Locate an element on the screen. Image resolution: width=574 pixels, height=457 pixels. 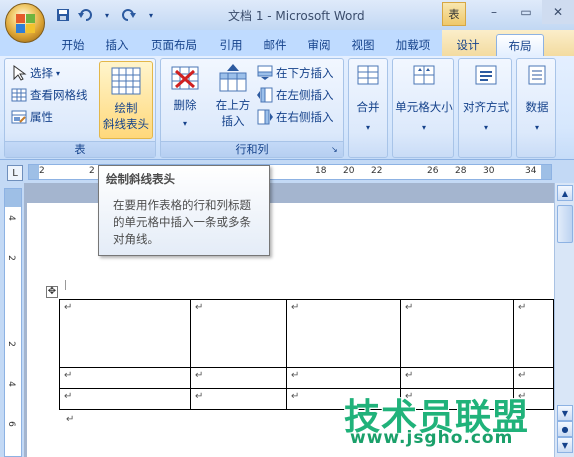
alignment-group: 对齐方式 ▾ is located at coordinates (485, 108).